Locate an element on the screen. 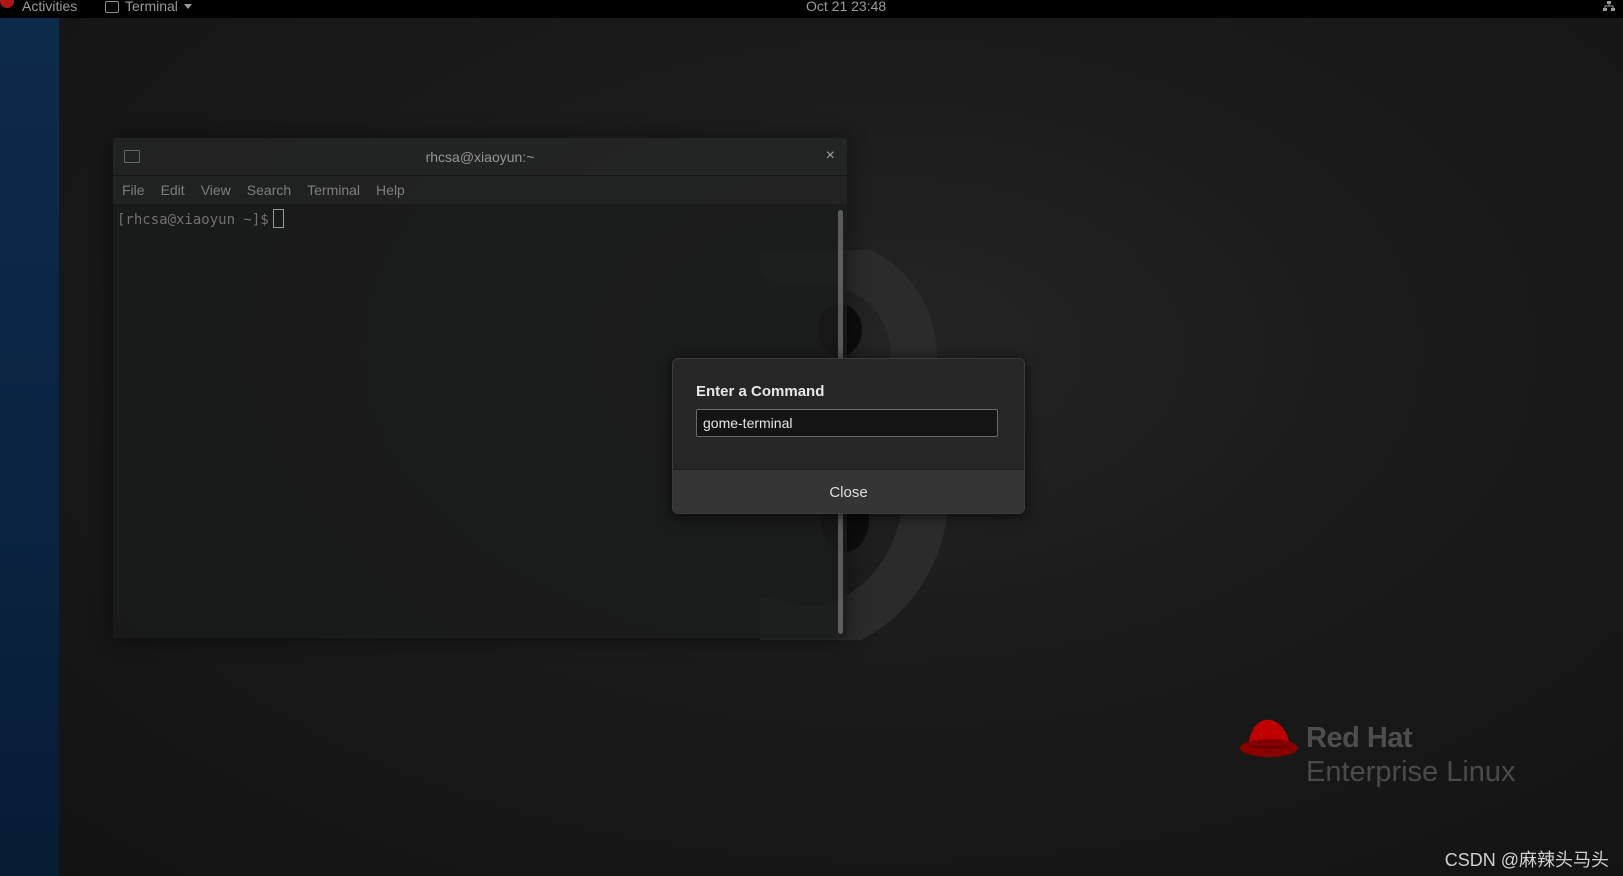  menu-file: File is located at coordinates (133, 190).